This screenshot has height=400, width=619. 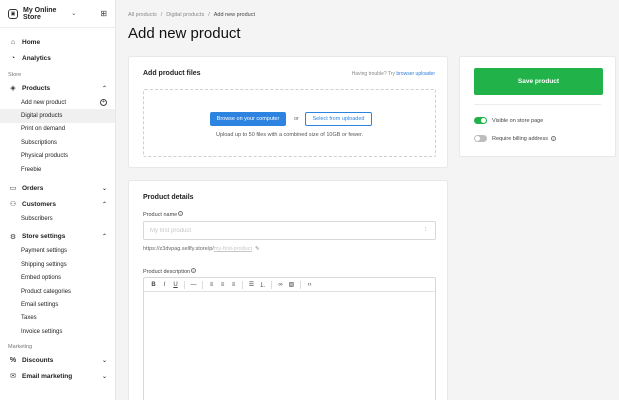 What do you see at coordinates (480, 120) in the screenshot?
I see `visible-on-store-toggle` at bounding box center [480, 120].